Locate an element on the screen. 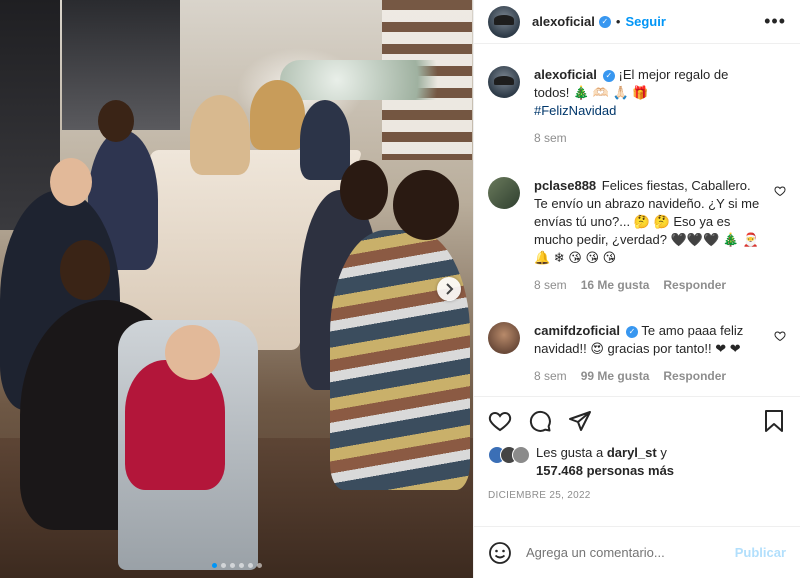 This screenshot has height=578, width=800. comment-username: camifdzoficial is located at coordinates (577, 330).